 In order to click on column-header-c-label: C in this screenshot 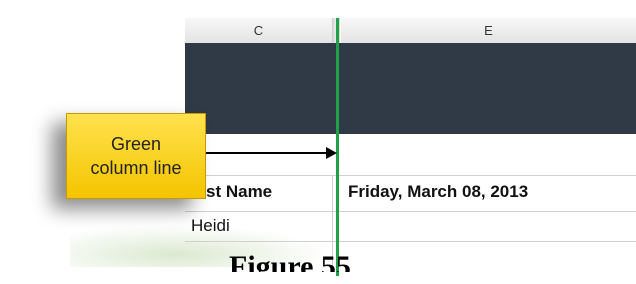, I will do `click(258, 30)`.